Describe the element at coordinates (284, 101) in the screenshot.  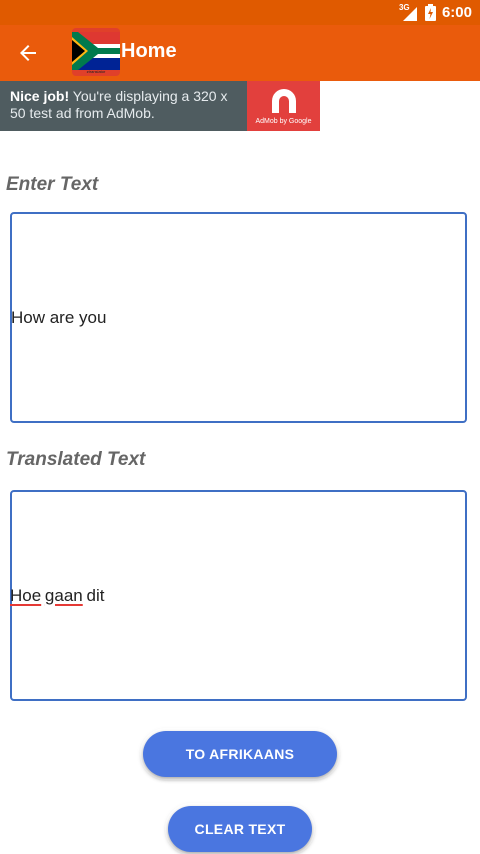
I see `admob-icon` at that location.